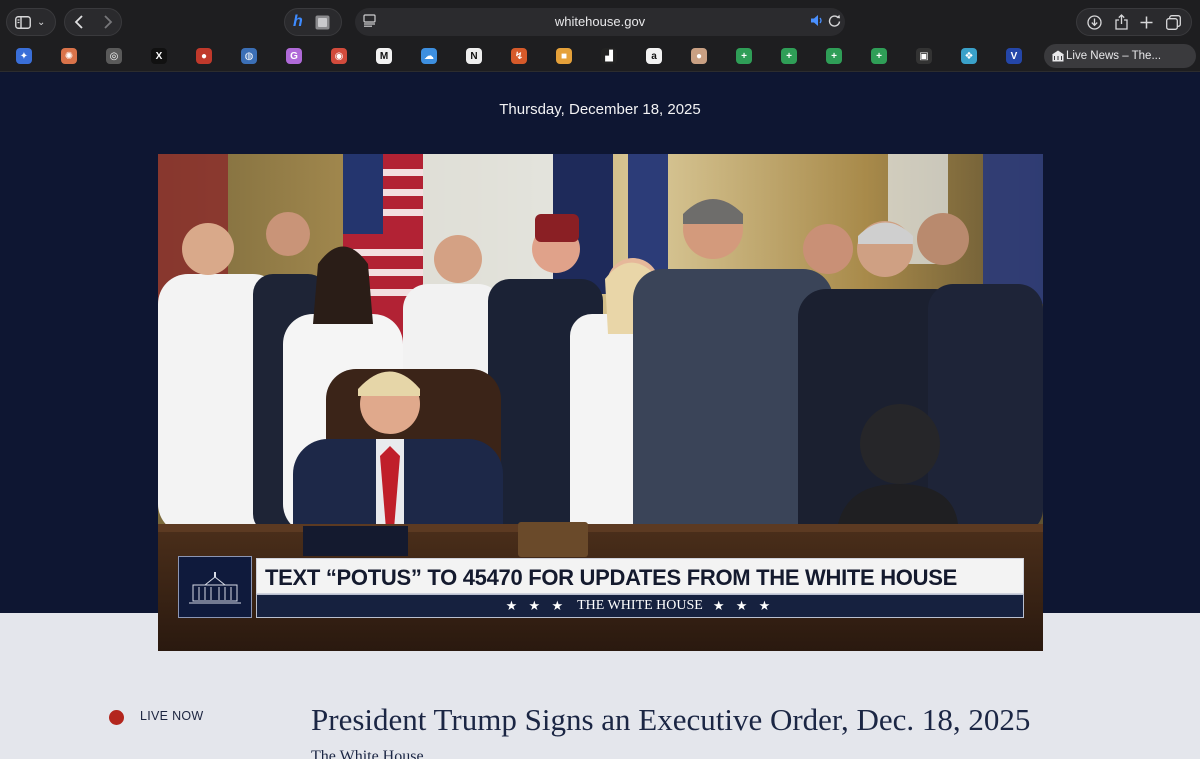  Describe the element at coordinates (969, 56) in the screenshot. I see `puzzle-icon: ❖` at that location.